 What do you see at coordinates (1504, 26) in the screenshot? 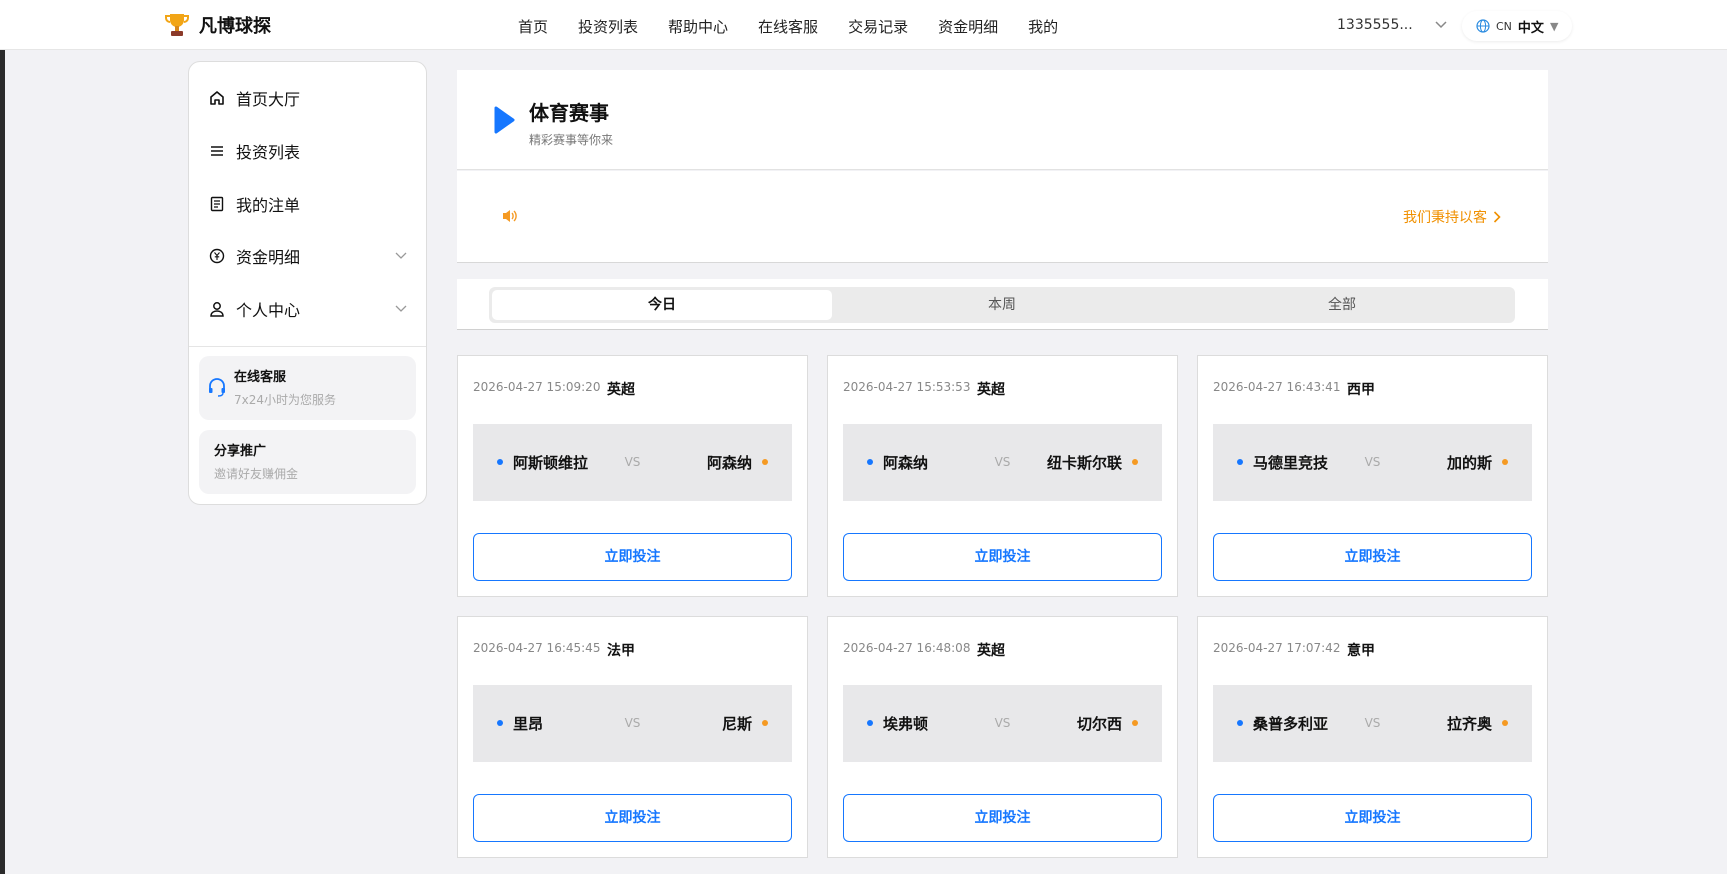
I see `language-code: CN` at bounding box center [1504, 26].